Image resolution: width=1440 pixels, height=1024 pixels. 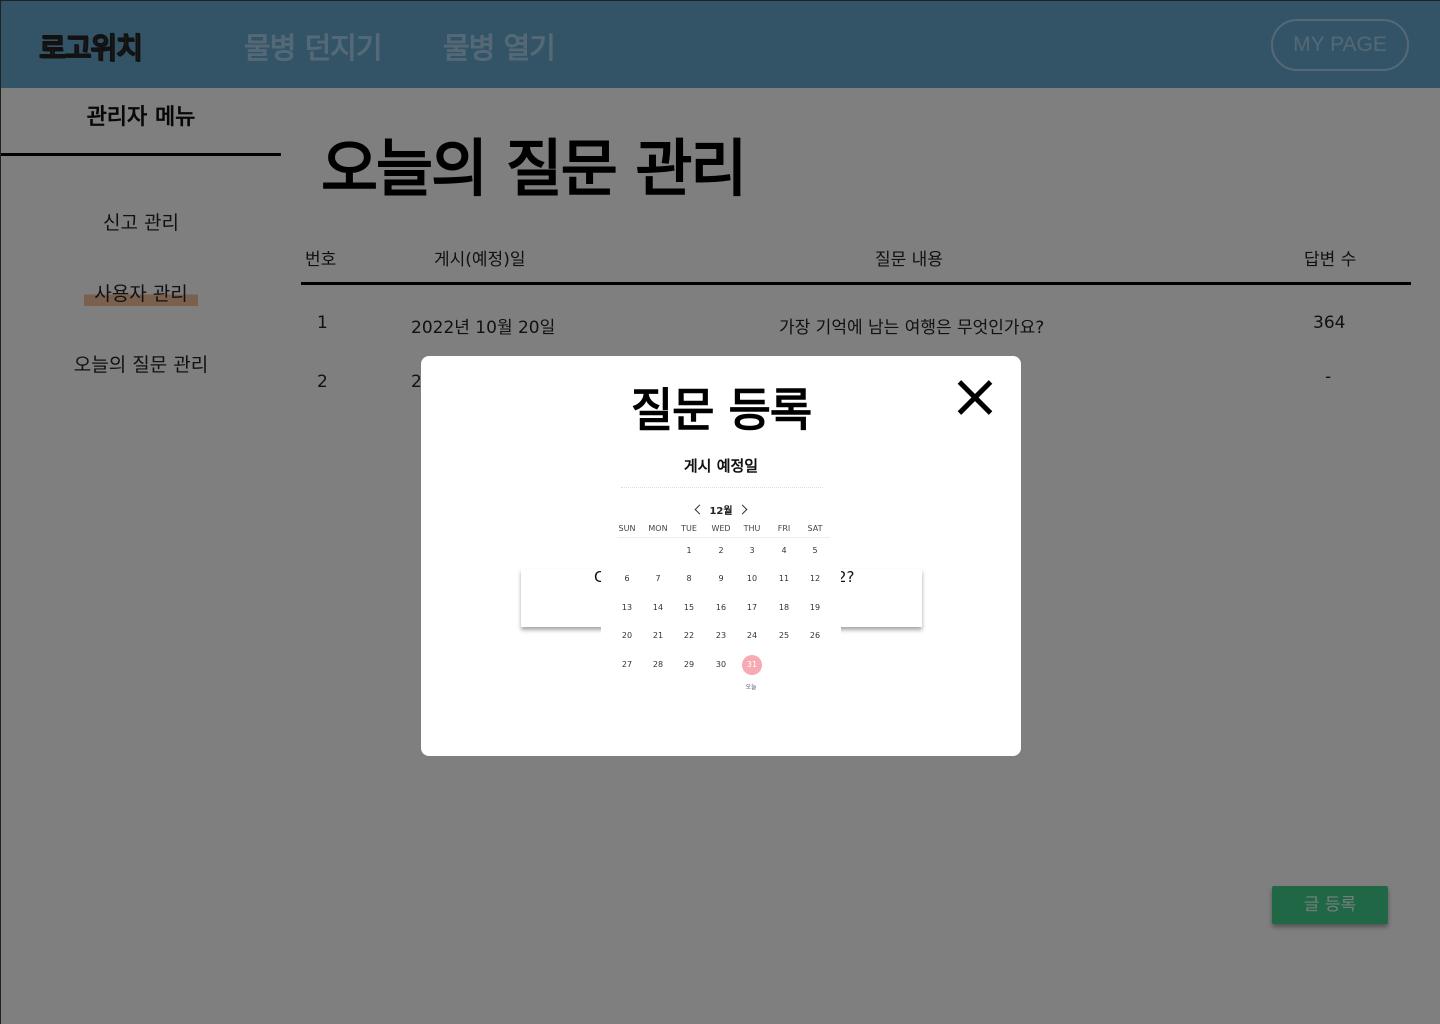 I want to click on today-label: 오늘, so click(x=751, y=687).